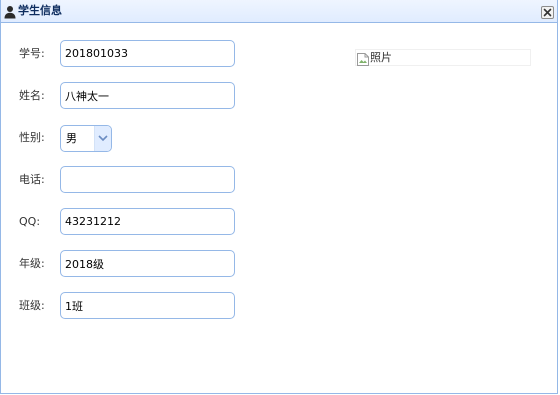 Image resolution: width=560 pixels, height=395 pixels. Describe the element at coordinates (547, 11) in the screenshot. I see `close-icon` at that location.